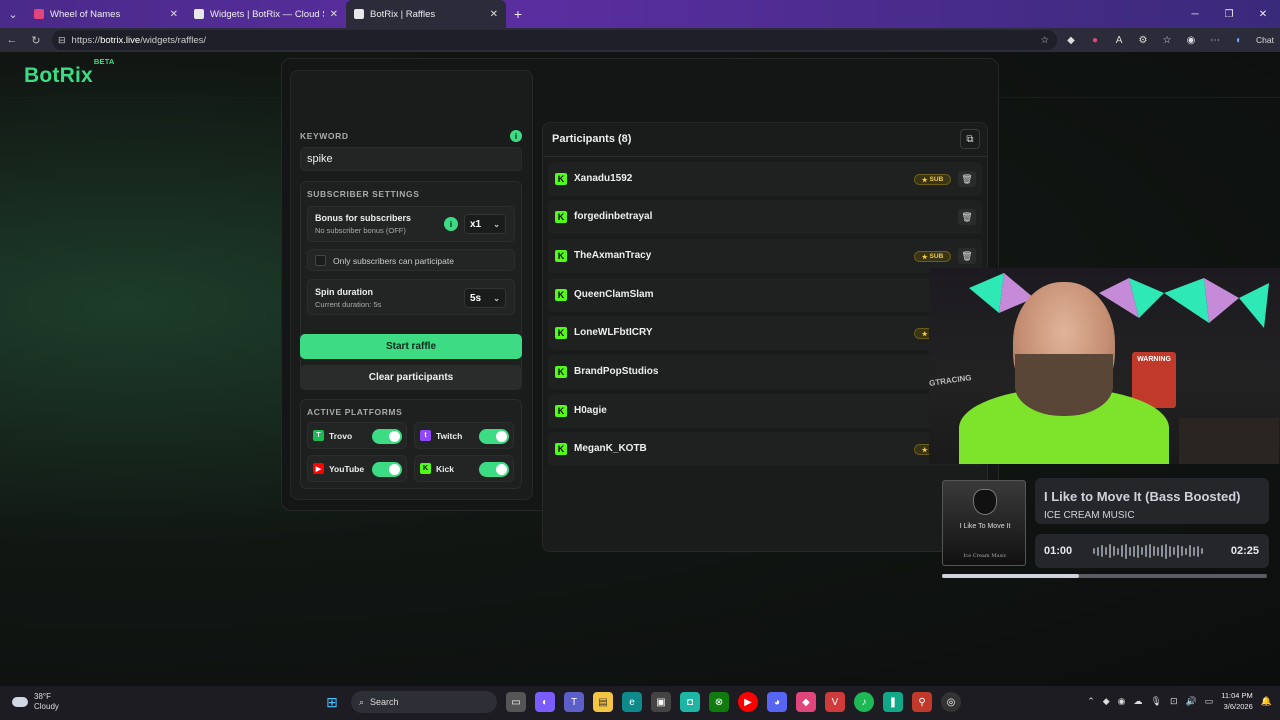  Describe the element at coordinates (35, 702) in the screenshot. I see `weather-widget: 38°F Cloudy` at that location.